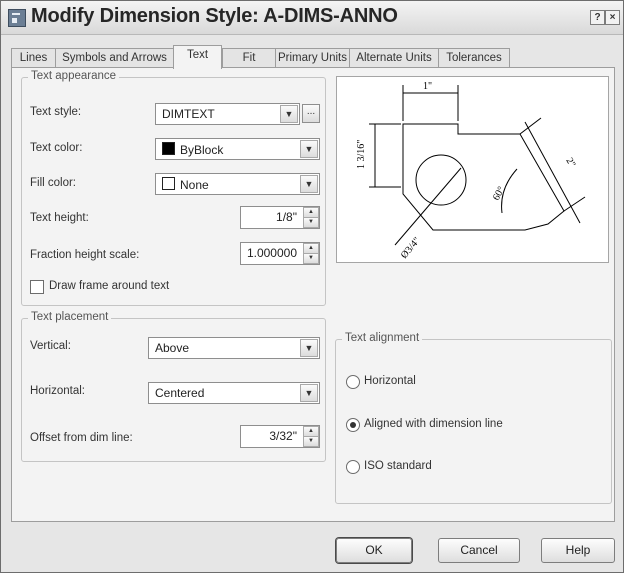 This screenshot has height=573, width=624. I want to click on fraction-height-scale-label: Fraction height scale:, so click(85, 255).